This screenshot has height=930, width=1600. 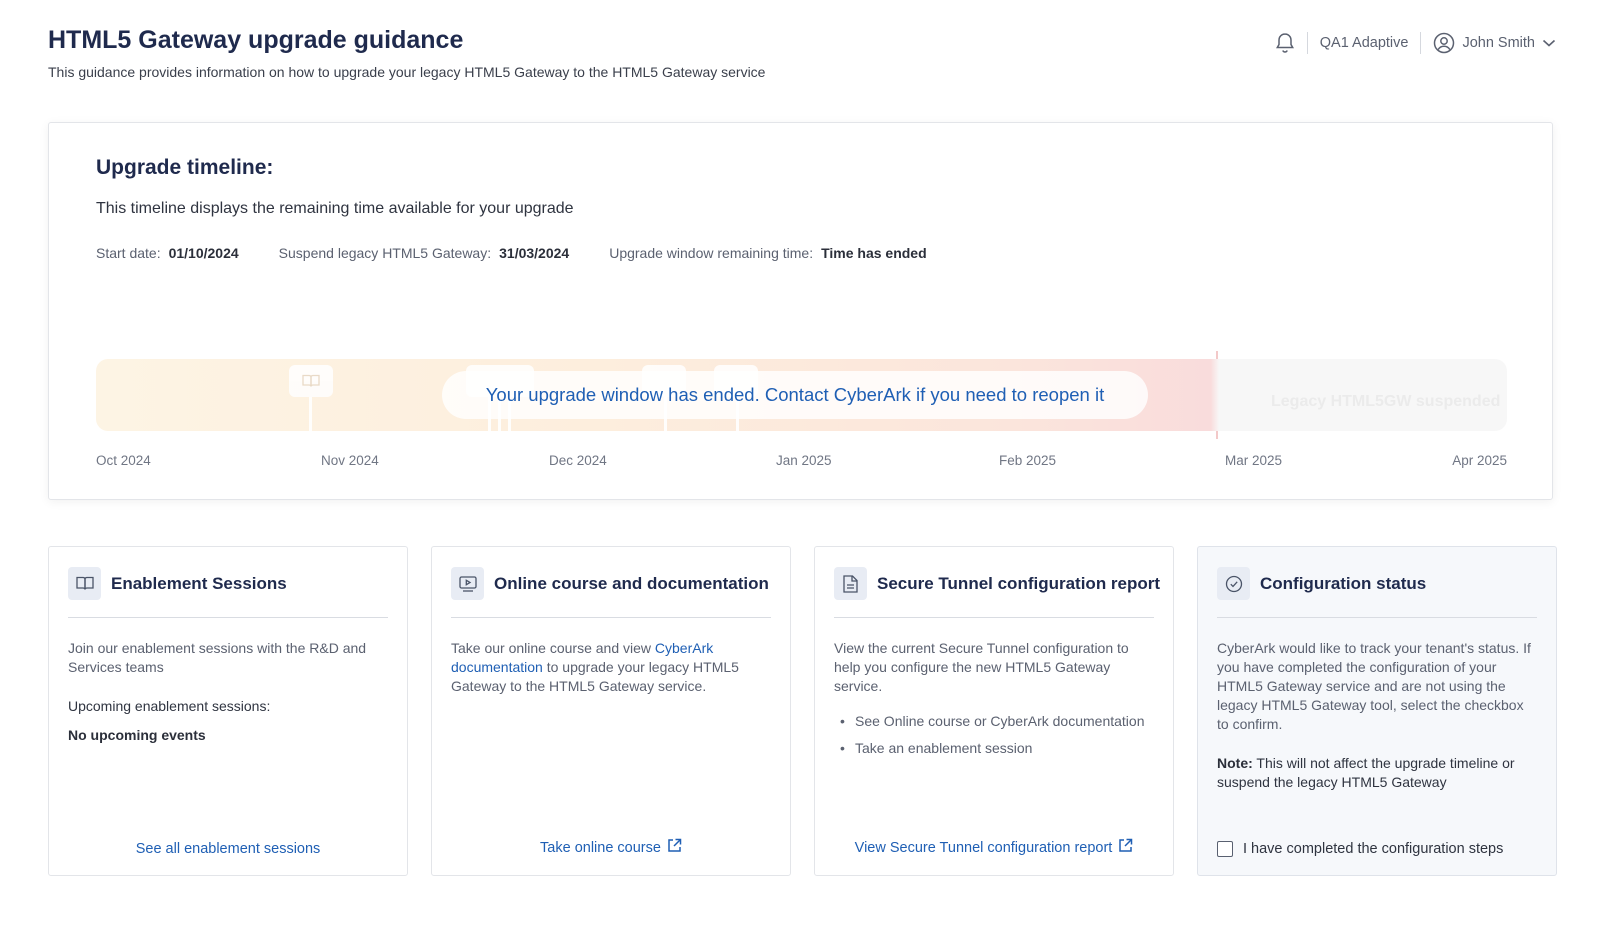 I want to click on axis-label: Nov 2024, so click(x=350, y=460).